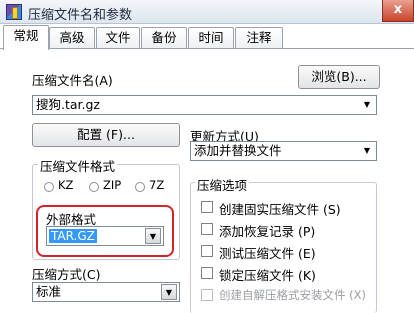 The image size is (414, 313). I want to click on archive-name-value: 搜狗.tar.gz, so click(68, 104).